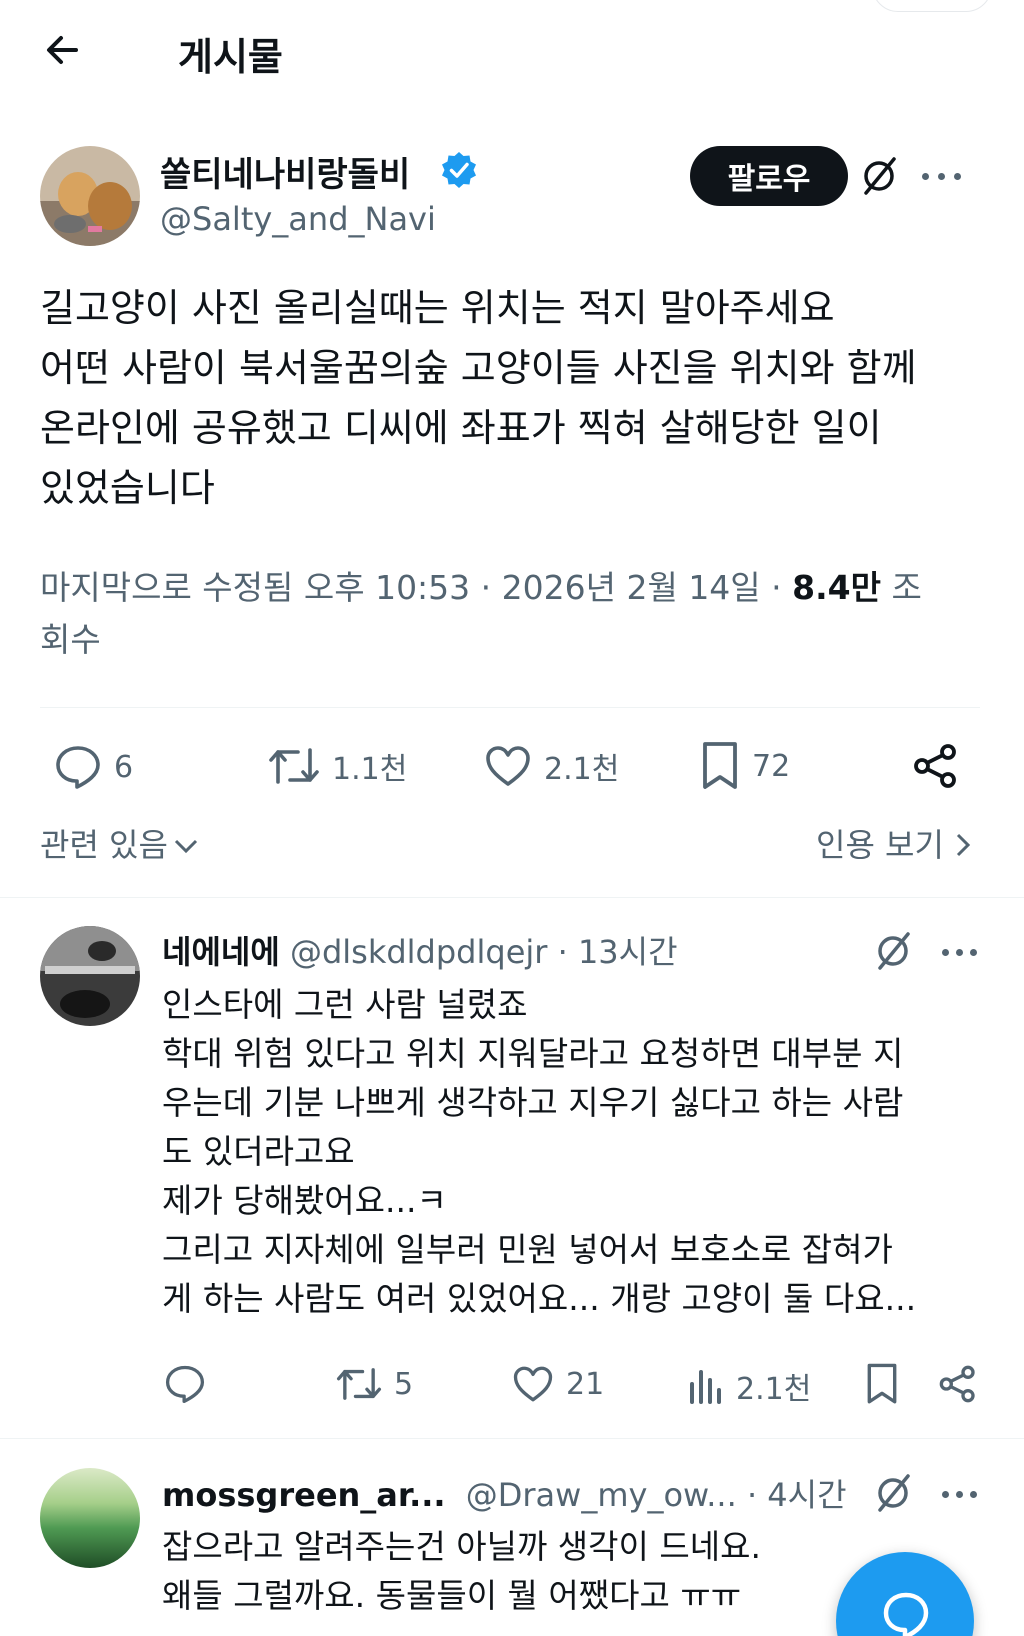  I want to click on related-dropdown: 관련 있음, so click(120, 843).